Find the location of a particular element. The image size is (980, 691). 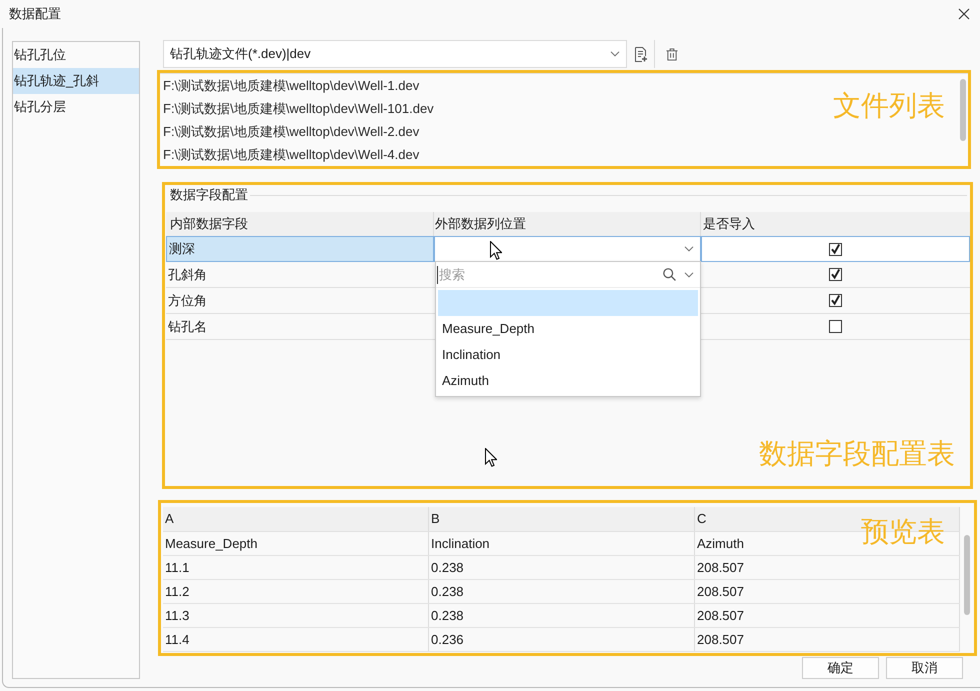

table-cell: 11.4 is located at coordinates (296, 639).